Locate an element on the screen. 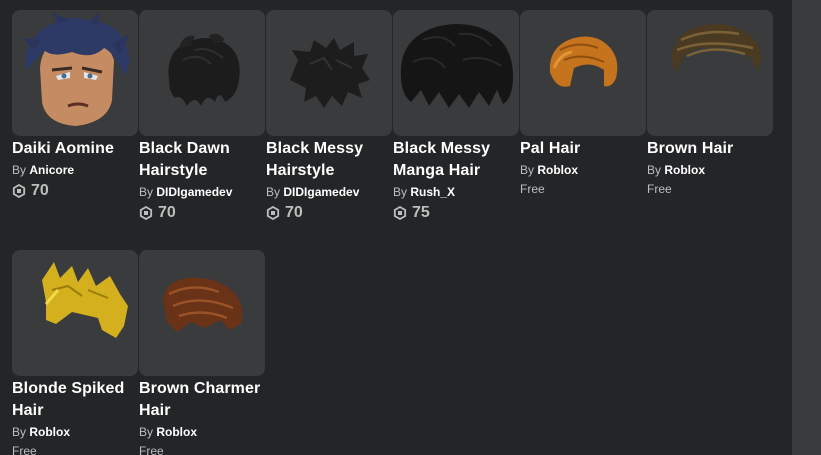 The width and height of the screenshot is (821, 455). item-creator-line: By Anicore is located at coordinates (75, 170).